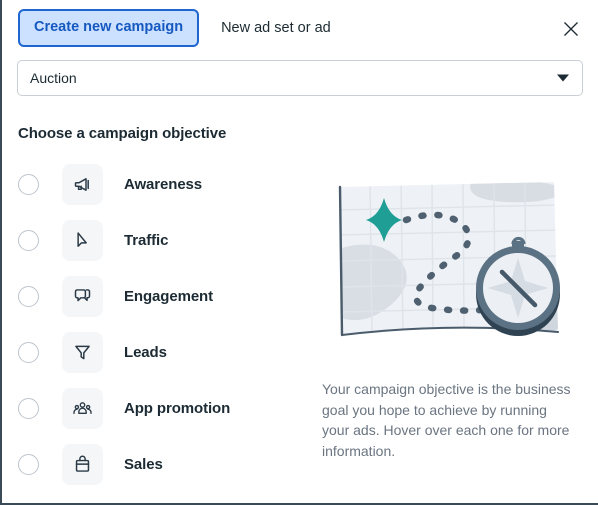 This screenshot has height=505, width=598. I want to click on objective-row-traffic: Traffic, so click(157, 240).